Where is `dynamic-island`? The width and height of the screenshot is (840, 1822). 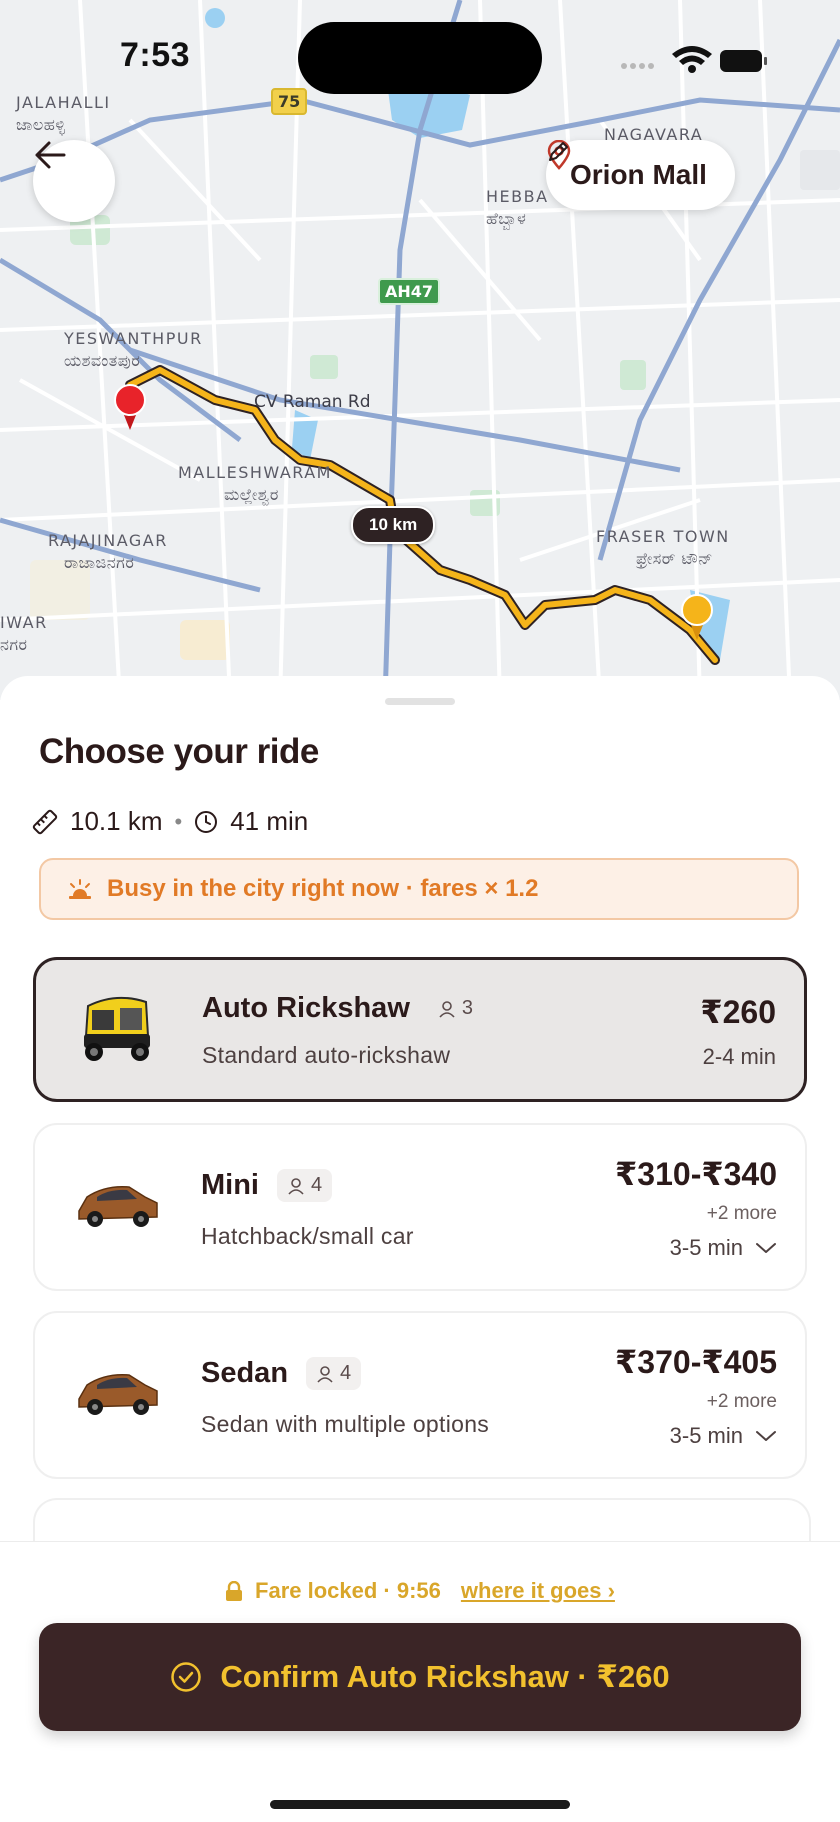
dynamic-island is located at coordinates (420, 58).